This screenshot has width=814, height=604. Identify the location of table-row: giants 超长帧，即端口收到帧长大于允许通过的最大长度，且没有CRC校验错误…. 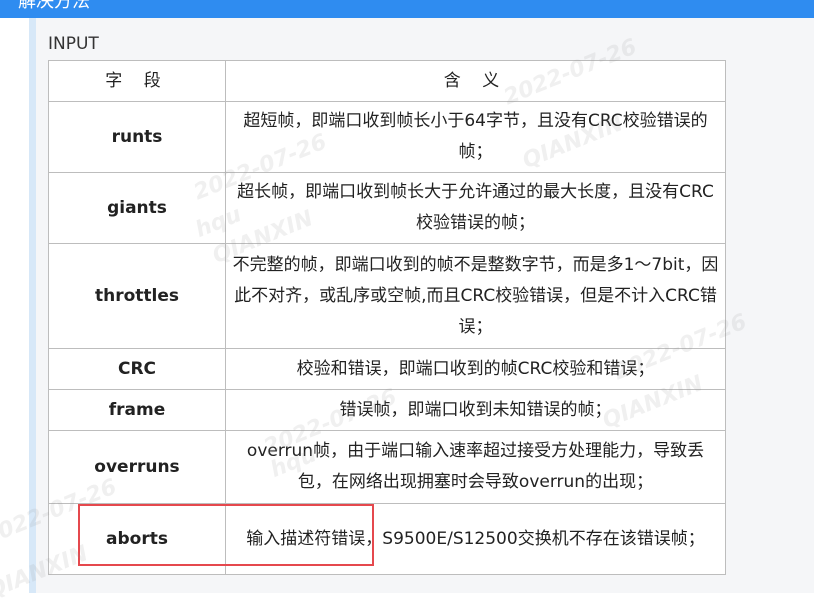
(387, 208).